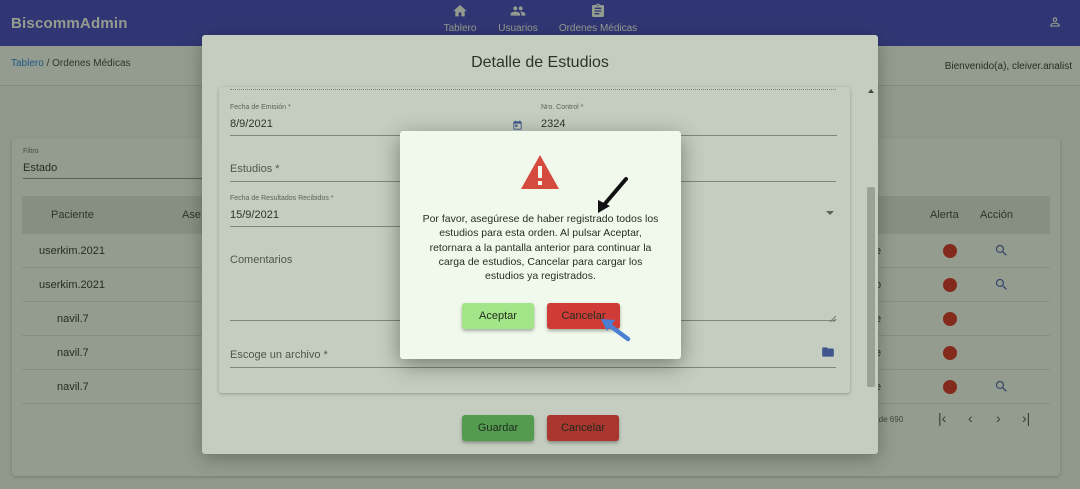  I want to click on dialog-cancel-button: Cancelar, so click(583, 316).